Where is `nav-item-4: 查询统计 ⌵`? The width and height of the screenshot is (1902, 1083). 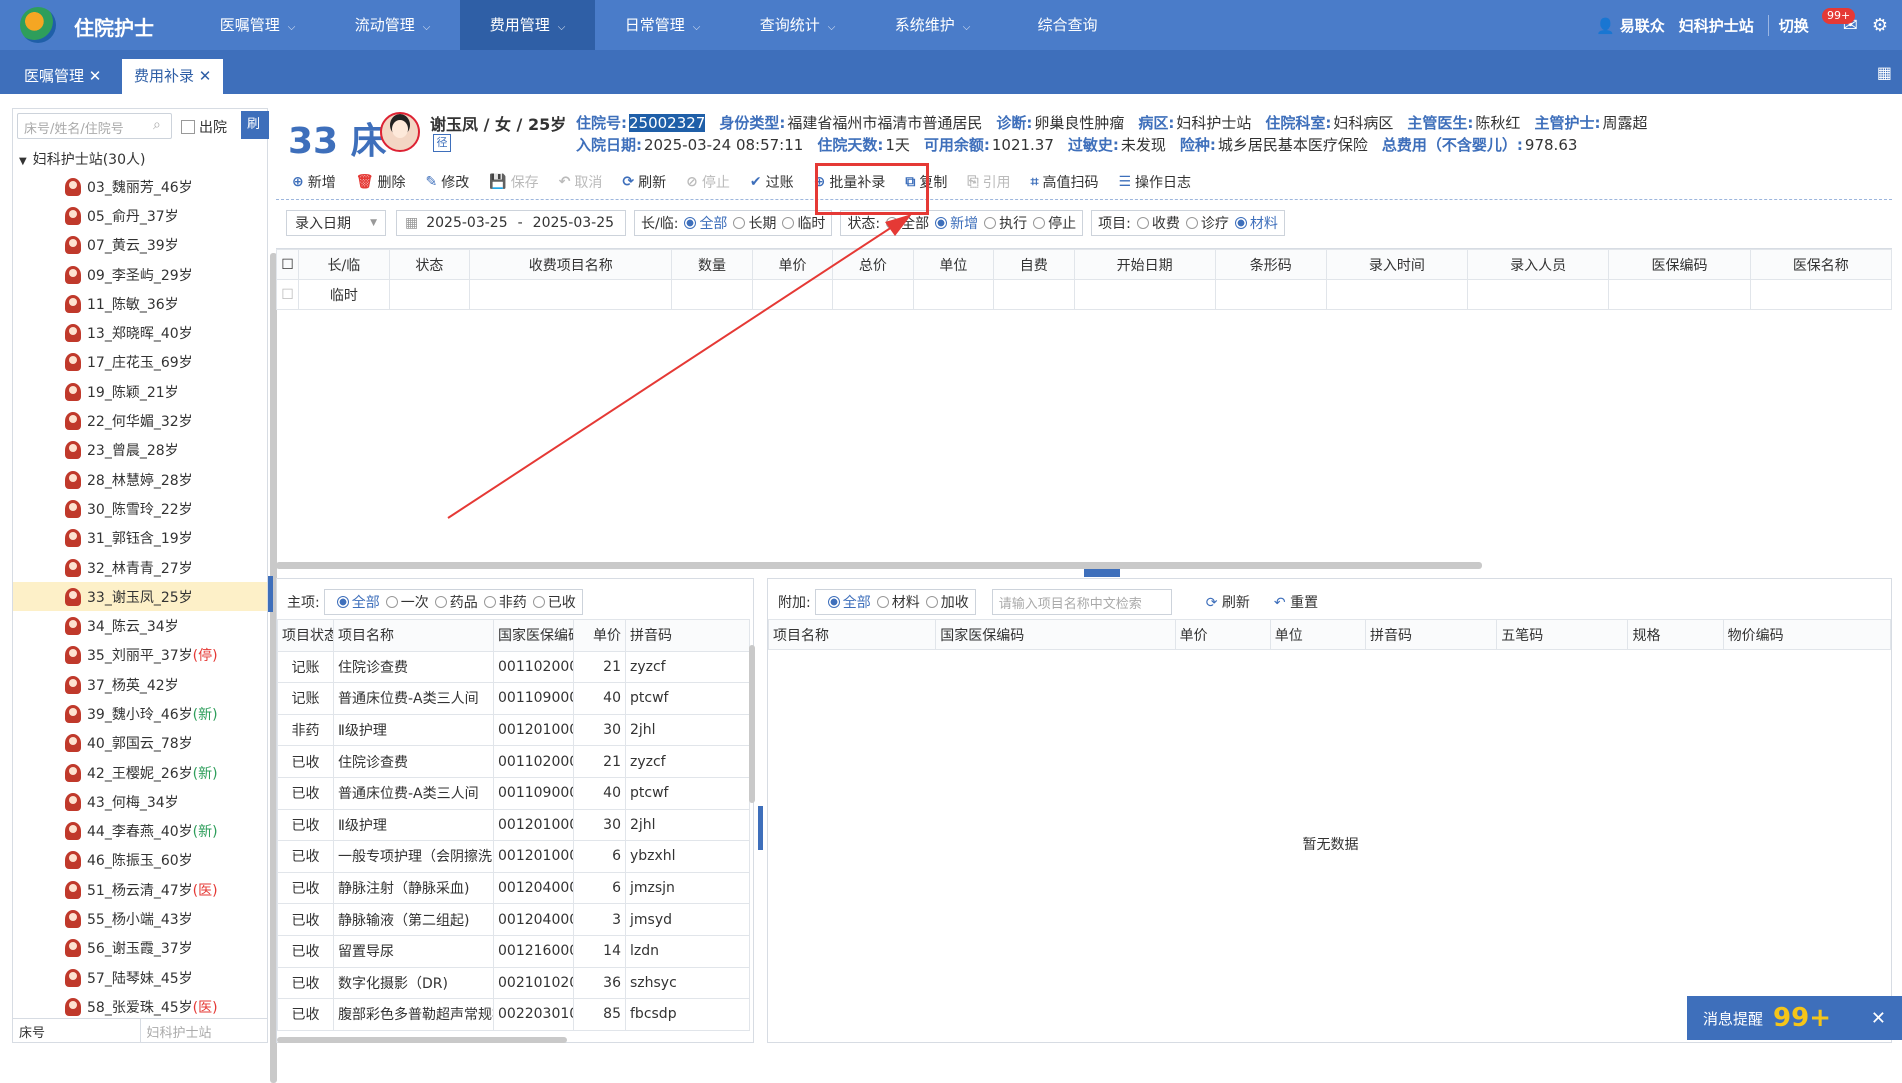
nav-item-4: 查询统计 ⌵ is located at coordinates (797, 25).